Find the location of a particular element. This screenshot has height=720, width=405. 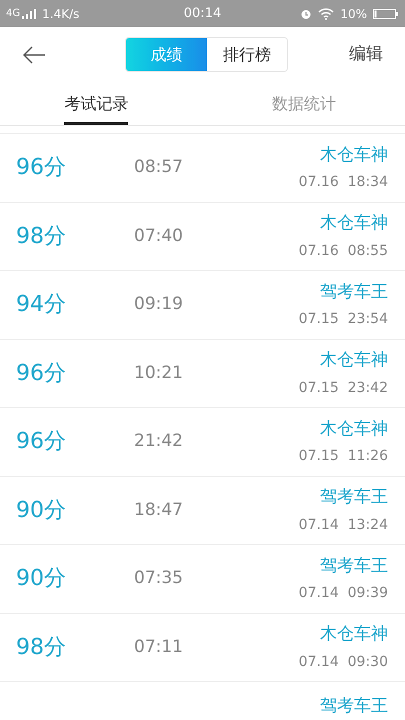

exam-date: 07.15 11:26 is located at coordinates (343, 456).